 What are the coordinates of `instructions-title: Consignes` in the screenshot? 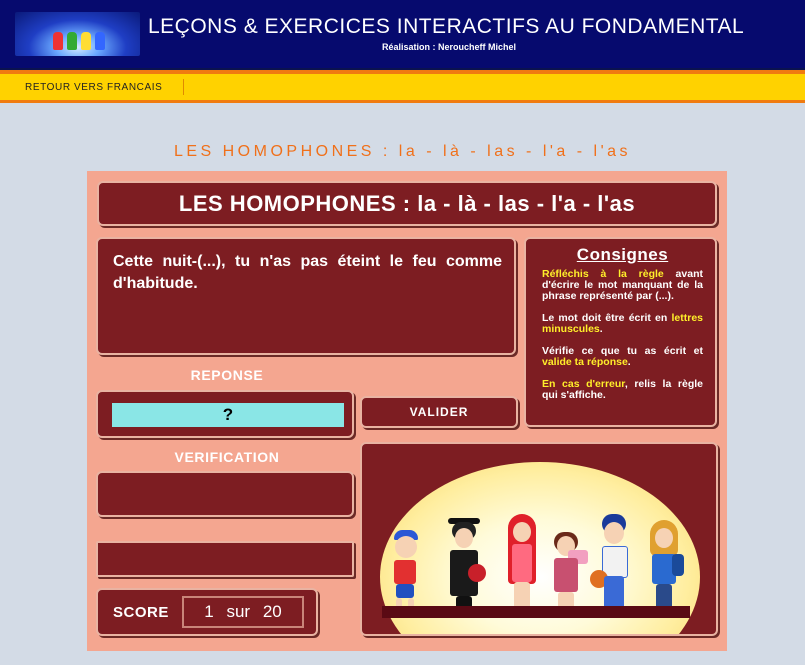 It's located at (622, 254).